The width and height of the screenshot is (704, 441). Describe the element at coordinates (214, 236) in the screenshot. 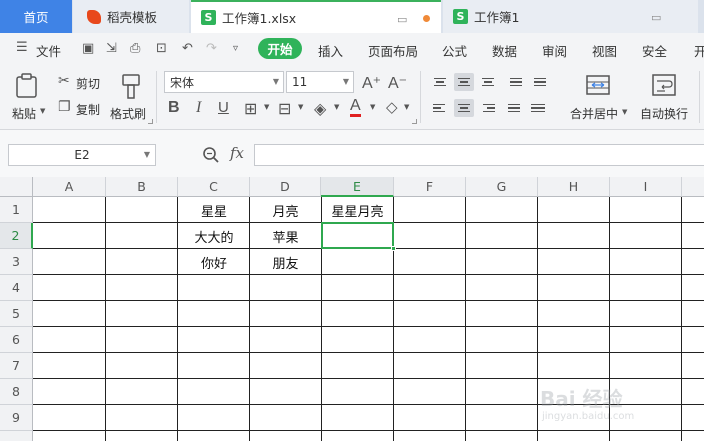

I see `cell-c2: 大大的` at that location.